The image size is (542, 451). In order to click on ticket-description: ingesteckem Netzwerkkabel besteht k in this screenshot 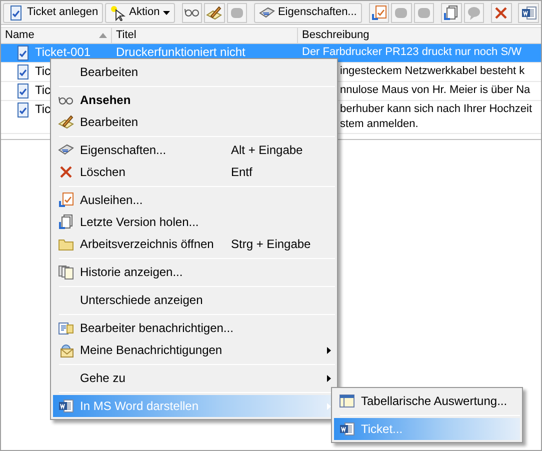, I will do `click(432, 71)`.